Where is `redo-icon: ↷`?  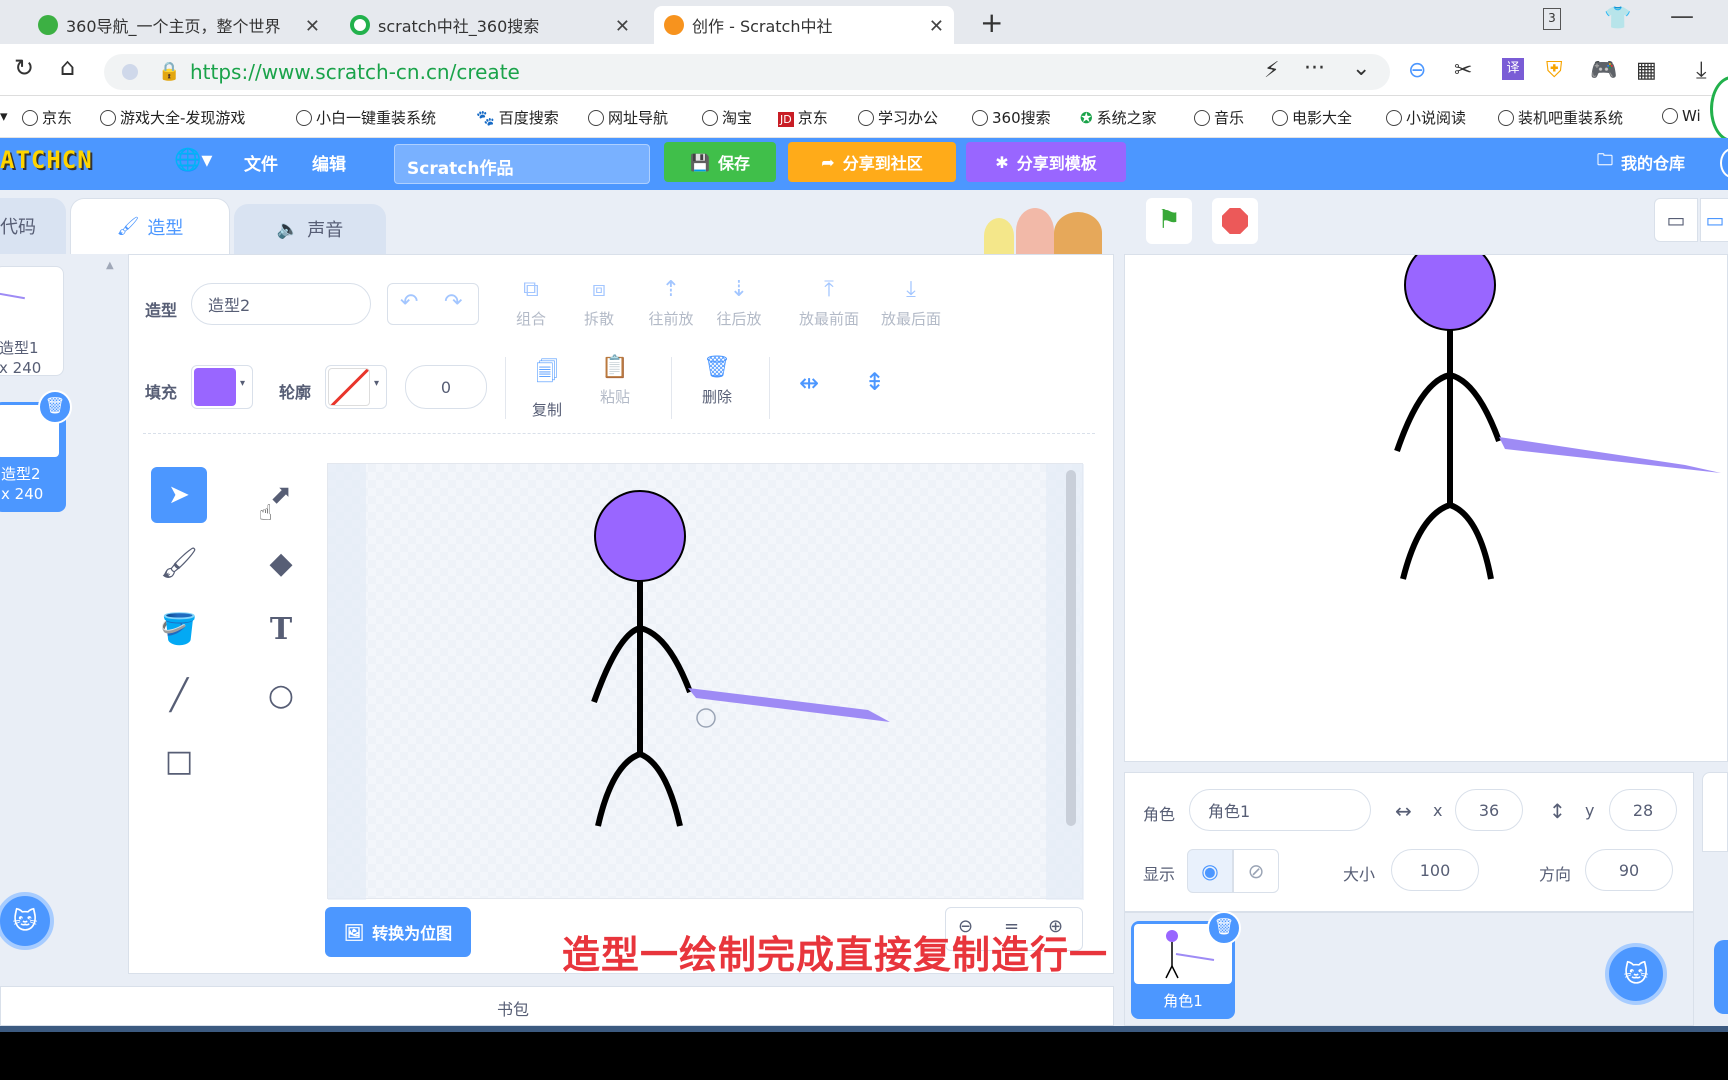 redo-icon: ↷ is located at coordinates (453, 302).